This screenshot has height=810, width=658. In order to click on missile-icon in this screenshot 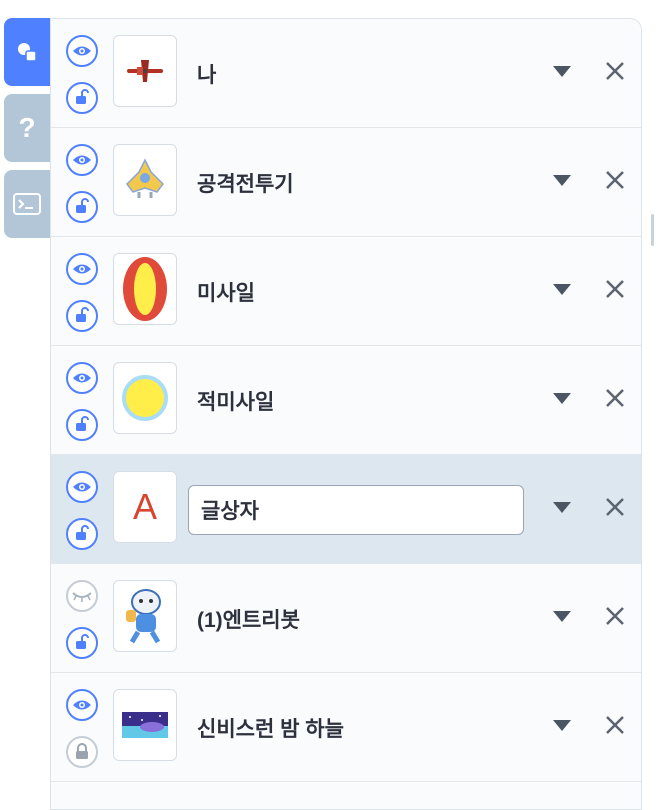, I will do `click(145, 289)`.